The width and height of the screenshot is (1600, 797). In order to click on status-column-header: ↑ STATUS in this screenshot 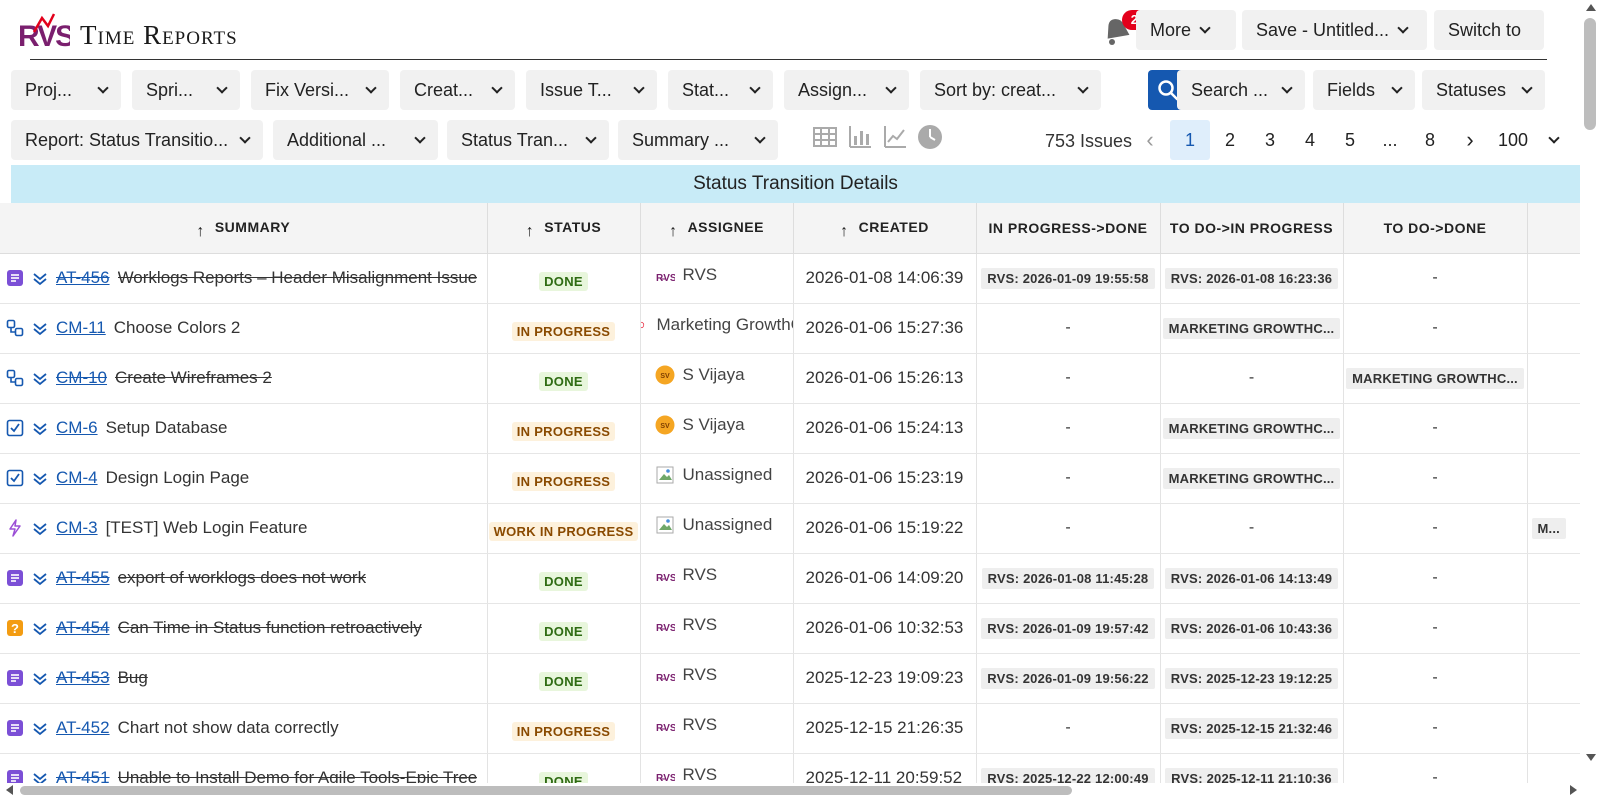, I will do `click(564, 228)`.